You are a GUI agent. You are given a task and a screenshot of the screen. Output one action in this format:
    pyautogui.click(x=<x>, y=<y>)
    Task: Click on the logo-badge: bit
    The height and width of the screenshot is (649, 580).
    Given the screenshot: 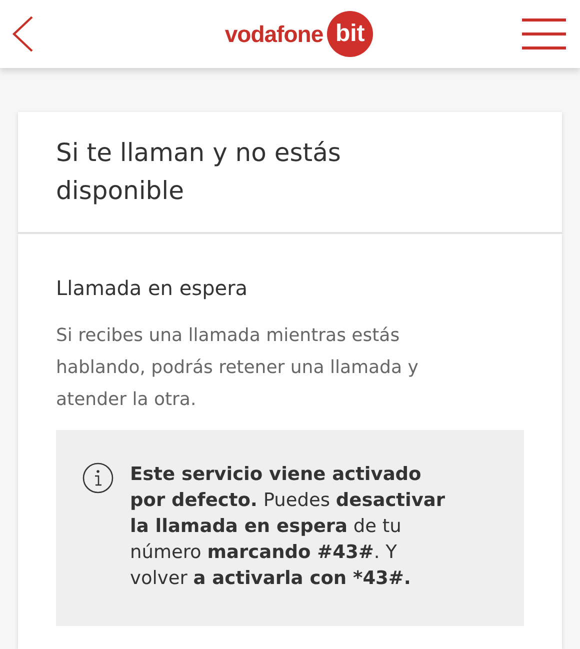 What is the action you would take?
    pyautogui.click(x=350, y=34)
    